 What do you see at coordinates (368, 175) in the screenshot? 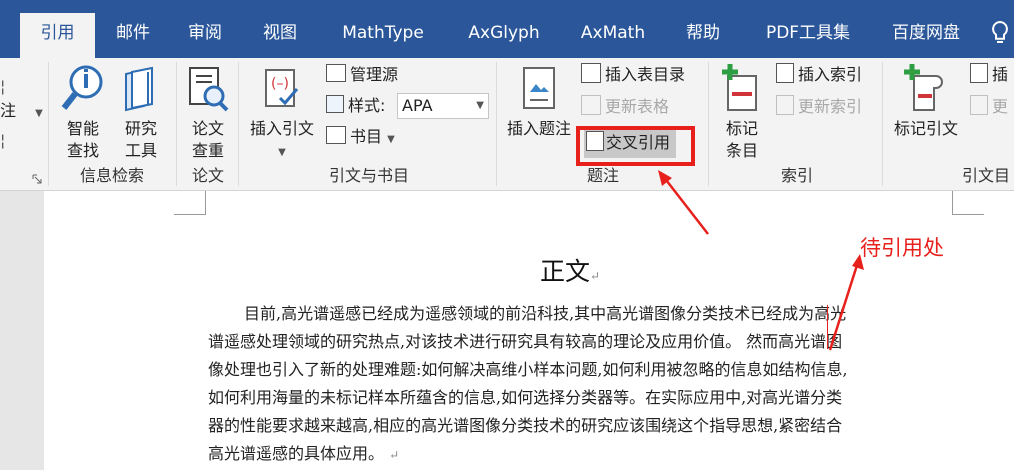
I see `group-label-citations: 引文与书目` at bounding box center [368, 175].